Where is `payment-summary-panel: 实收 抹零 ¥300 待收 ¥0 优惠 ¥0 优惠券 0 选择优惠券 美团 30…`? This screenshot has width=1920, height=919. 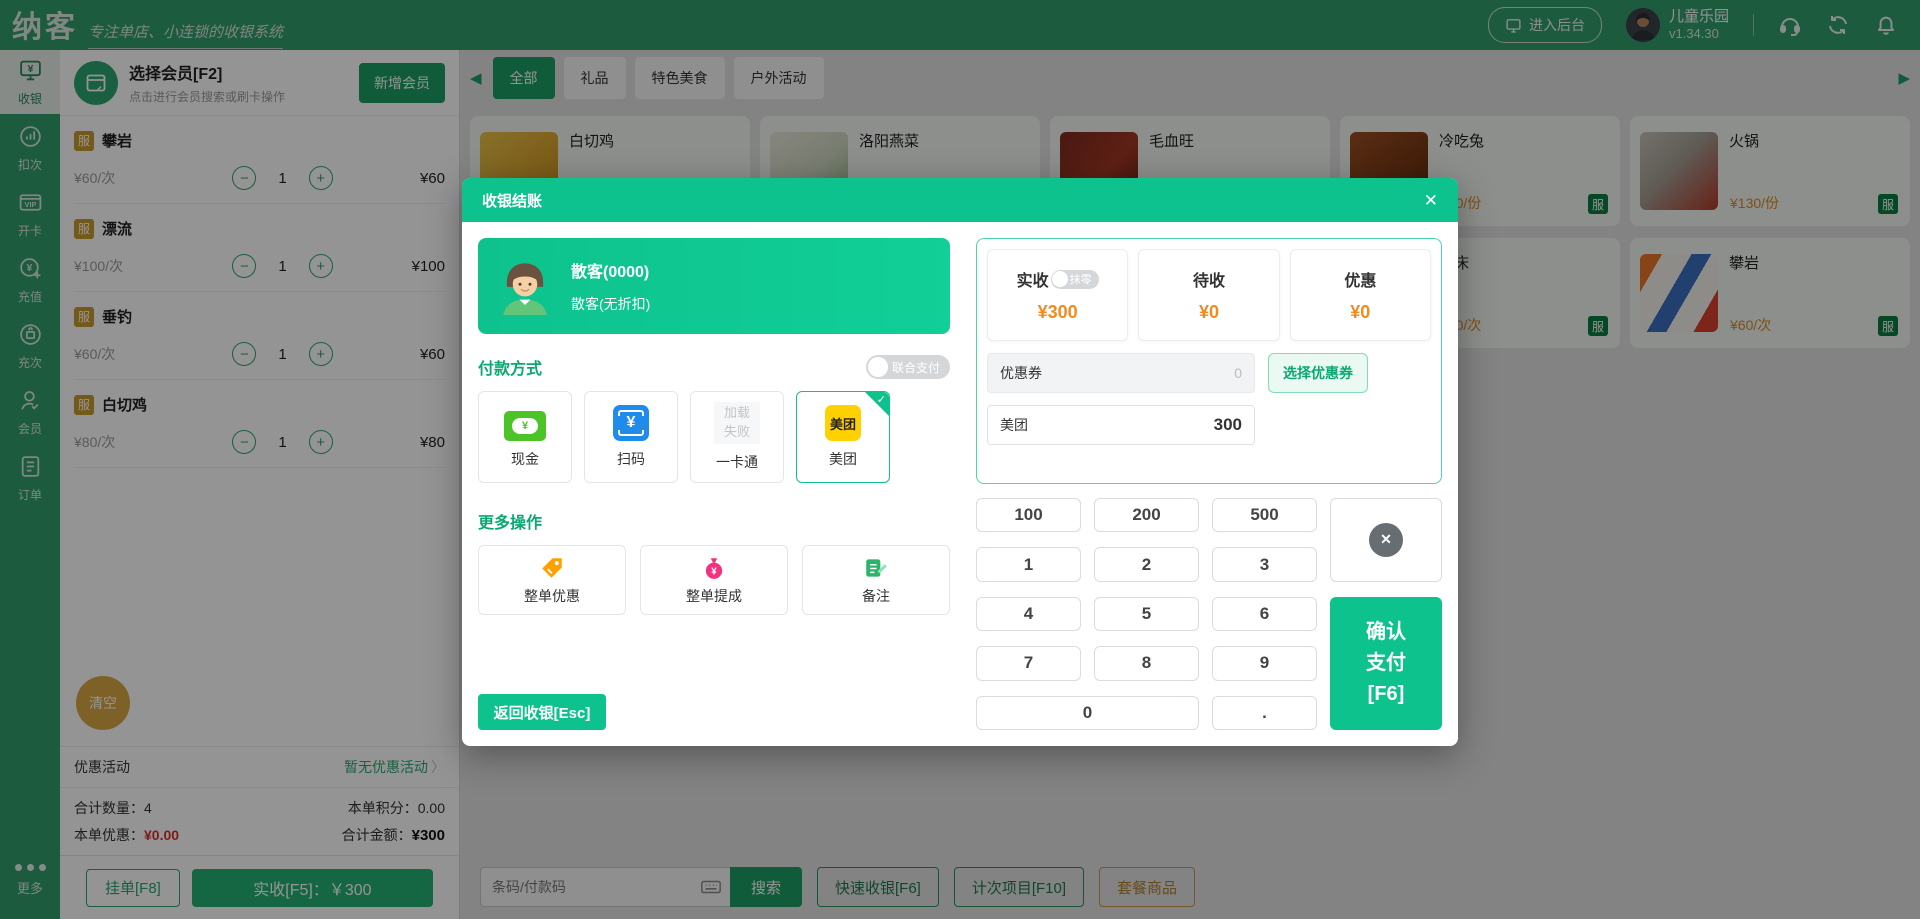 payment-summary-panel: 实收 抹零 ¥300 待收 ¥0 优惠 ¥0 优惠券 0 选择优惠券 美团 30… is located at coordinates (1209, 361).